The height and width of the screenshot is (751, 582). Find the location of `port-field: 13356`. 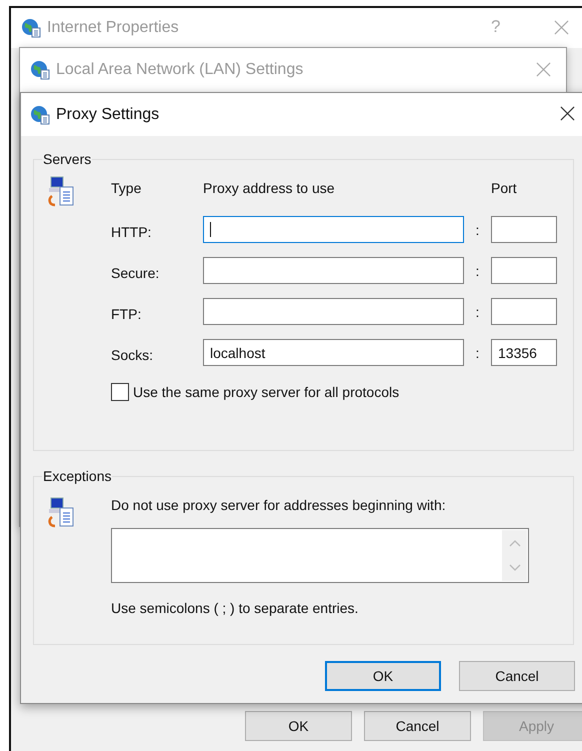

port-field: 13356 is located at coordinates (524, 352).